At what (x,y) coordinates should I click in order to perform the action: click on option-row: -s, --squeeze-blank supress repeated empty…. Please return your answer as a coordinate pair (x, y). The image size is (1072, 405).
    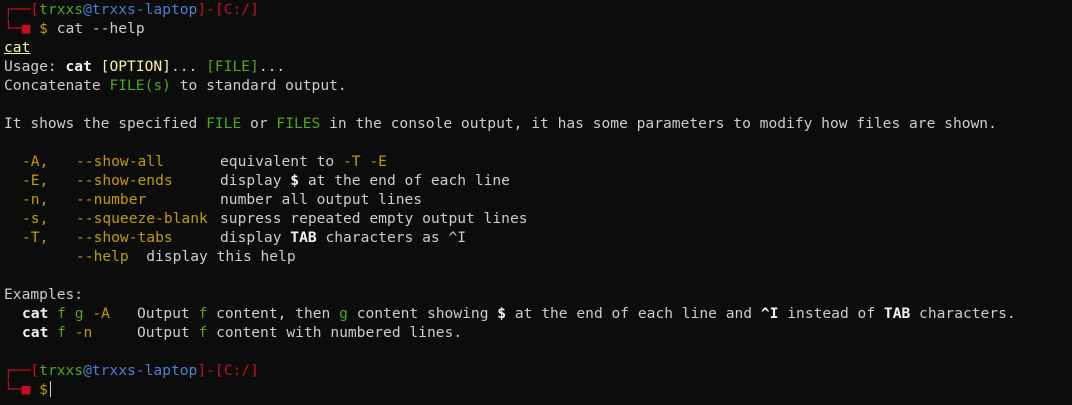
    Looking at the image, I should click on (275, 218).